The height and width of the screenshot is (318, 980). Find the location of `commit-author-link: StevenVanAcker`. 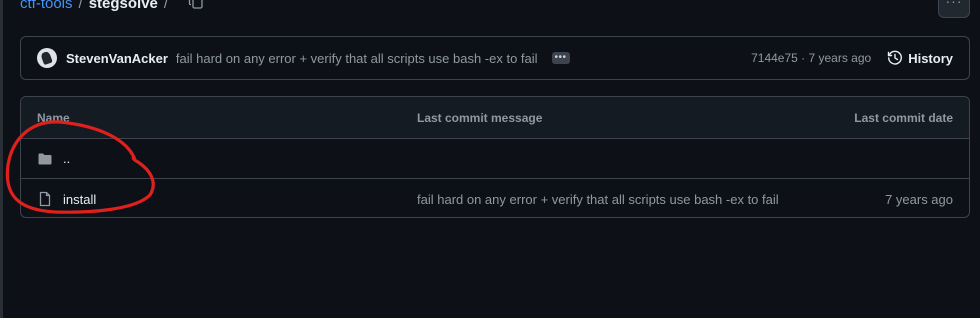

commit-author-link: StevenVanAcker is located at coordinates (117, 58).